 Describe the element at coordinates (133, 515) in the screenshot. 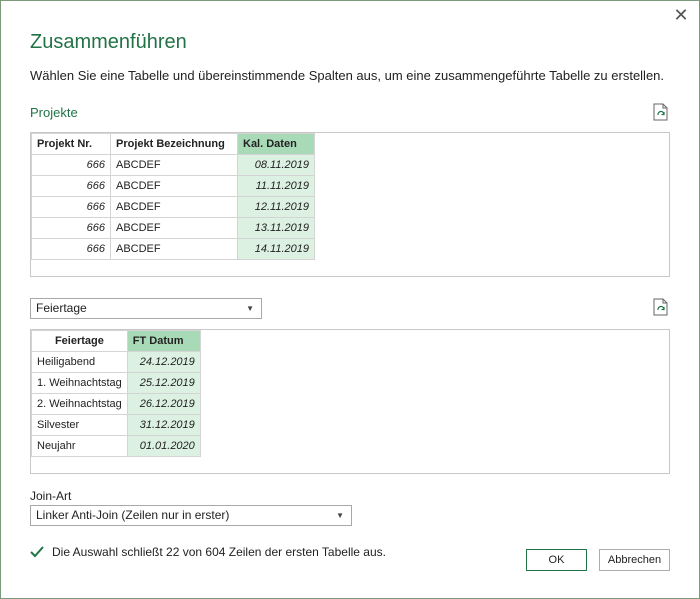

I see `join-kind-select-value: Linker Anti-Join (Zeilen nur in erster)` at that location.